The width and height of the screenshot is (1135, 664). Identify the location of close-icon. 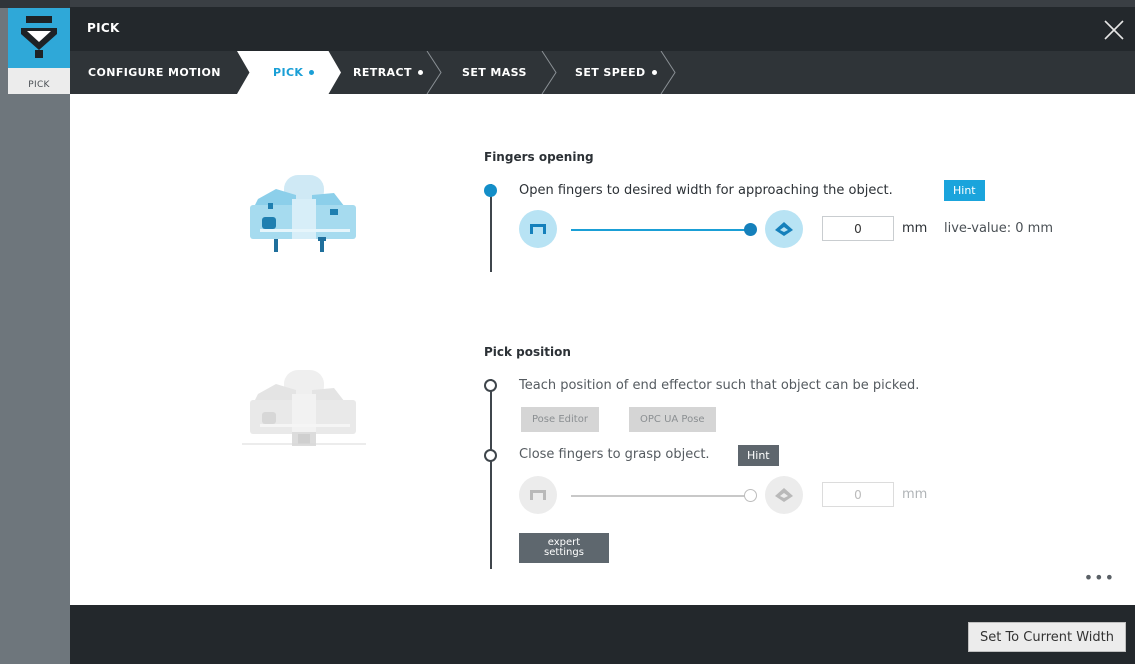
(1114, 30).